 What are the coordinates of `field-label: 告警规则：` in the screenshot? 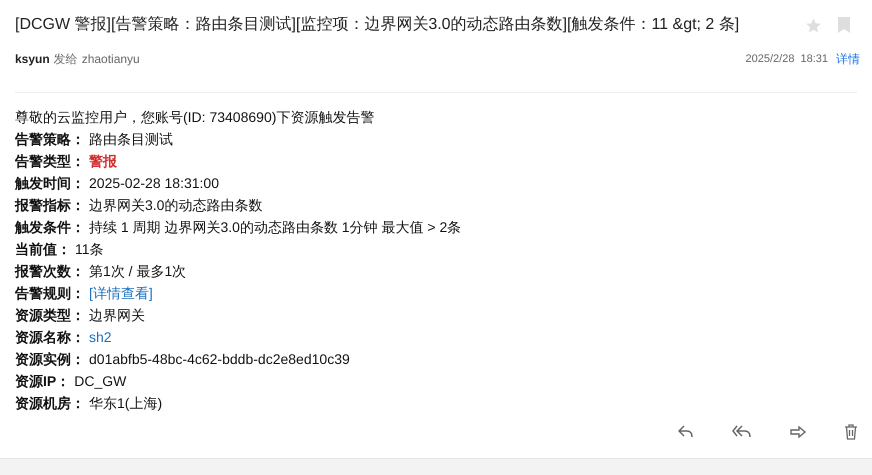 It's located at (50, 293).